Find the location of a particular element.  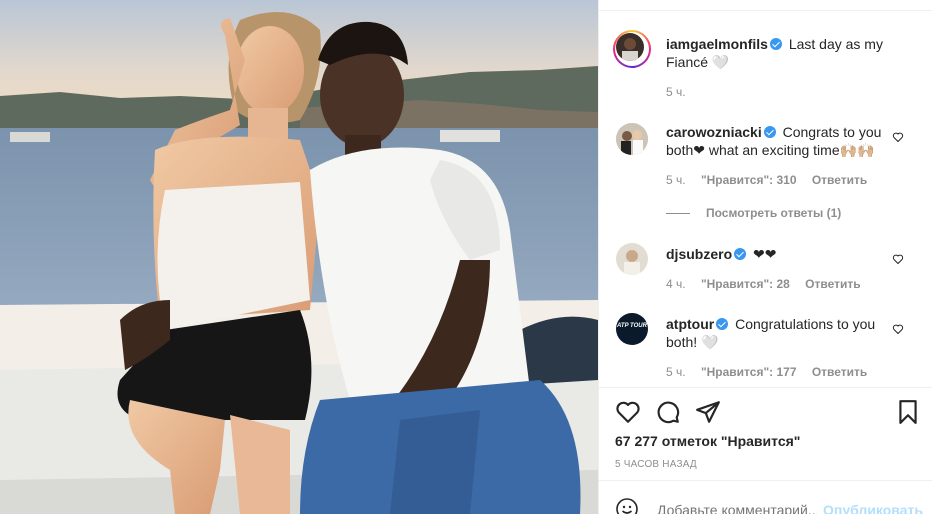

comment: atptour Congratulations to you both! 🤍 is located at coordinates (778, 333).